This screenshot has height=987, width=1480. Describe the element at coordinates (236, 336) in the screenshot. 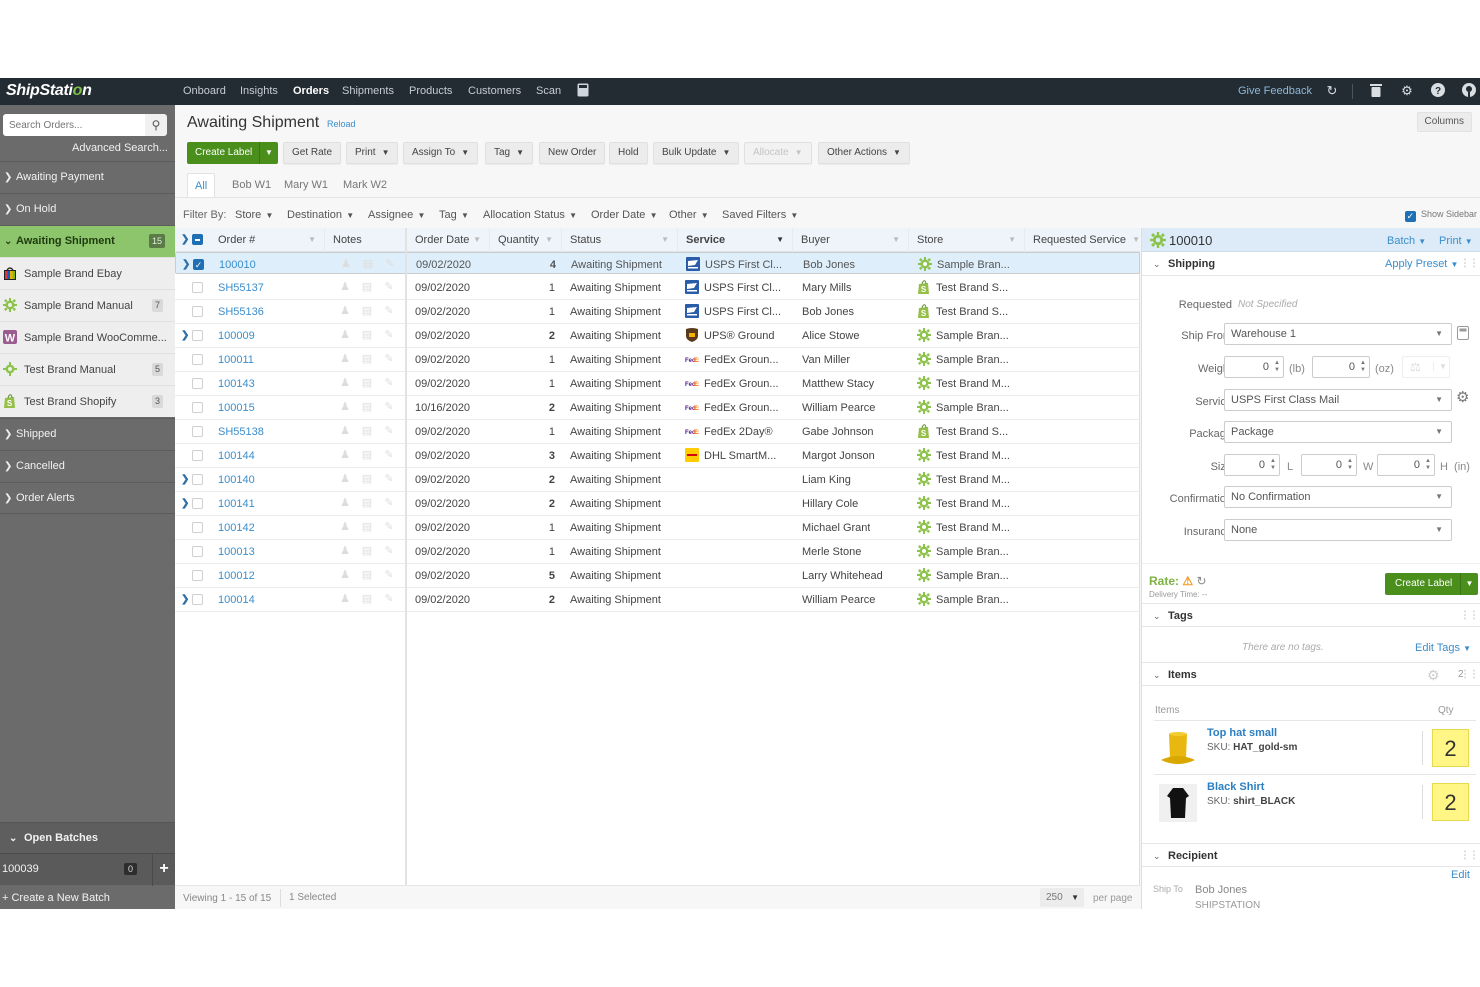

I see `order-number-link: 100009` at that location.